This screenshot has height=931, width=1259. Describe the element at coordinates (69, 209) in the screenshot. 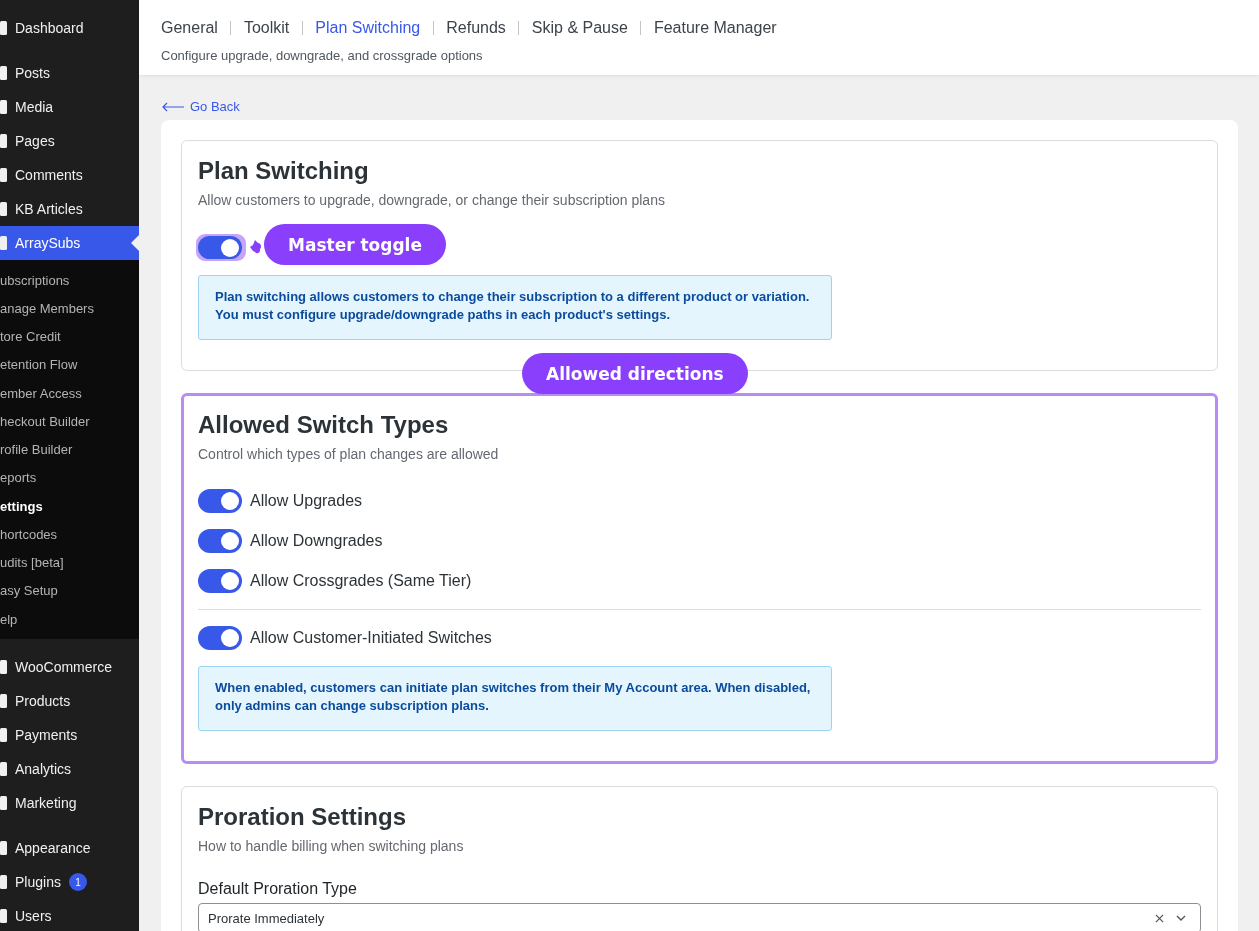

I see `sidebar-item: KB Articles` at that location.